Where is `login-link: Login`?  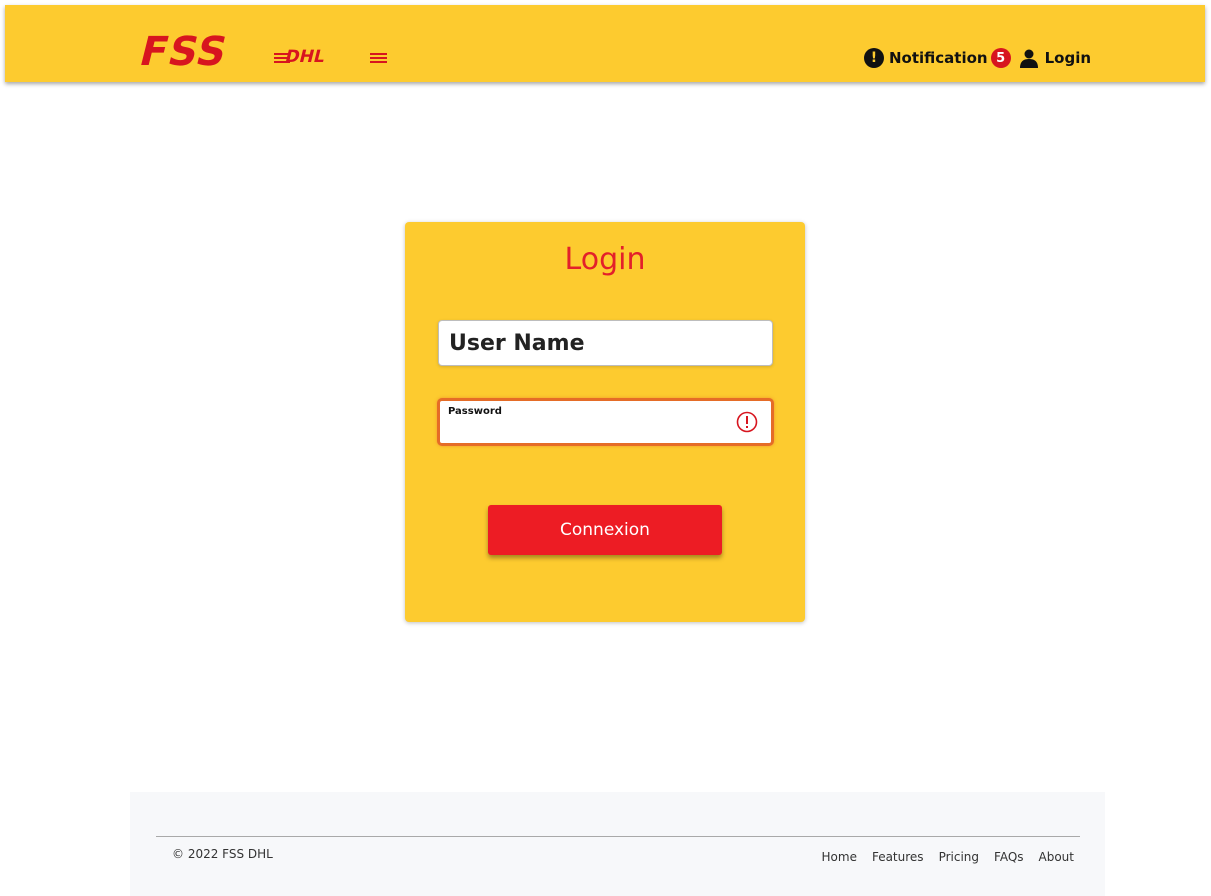
login-link: Login is located at coordinates (1055, 58).